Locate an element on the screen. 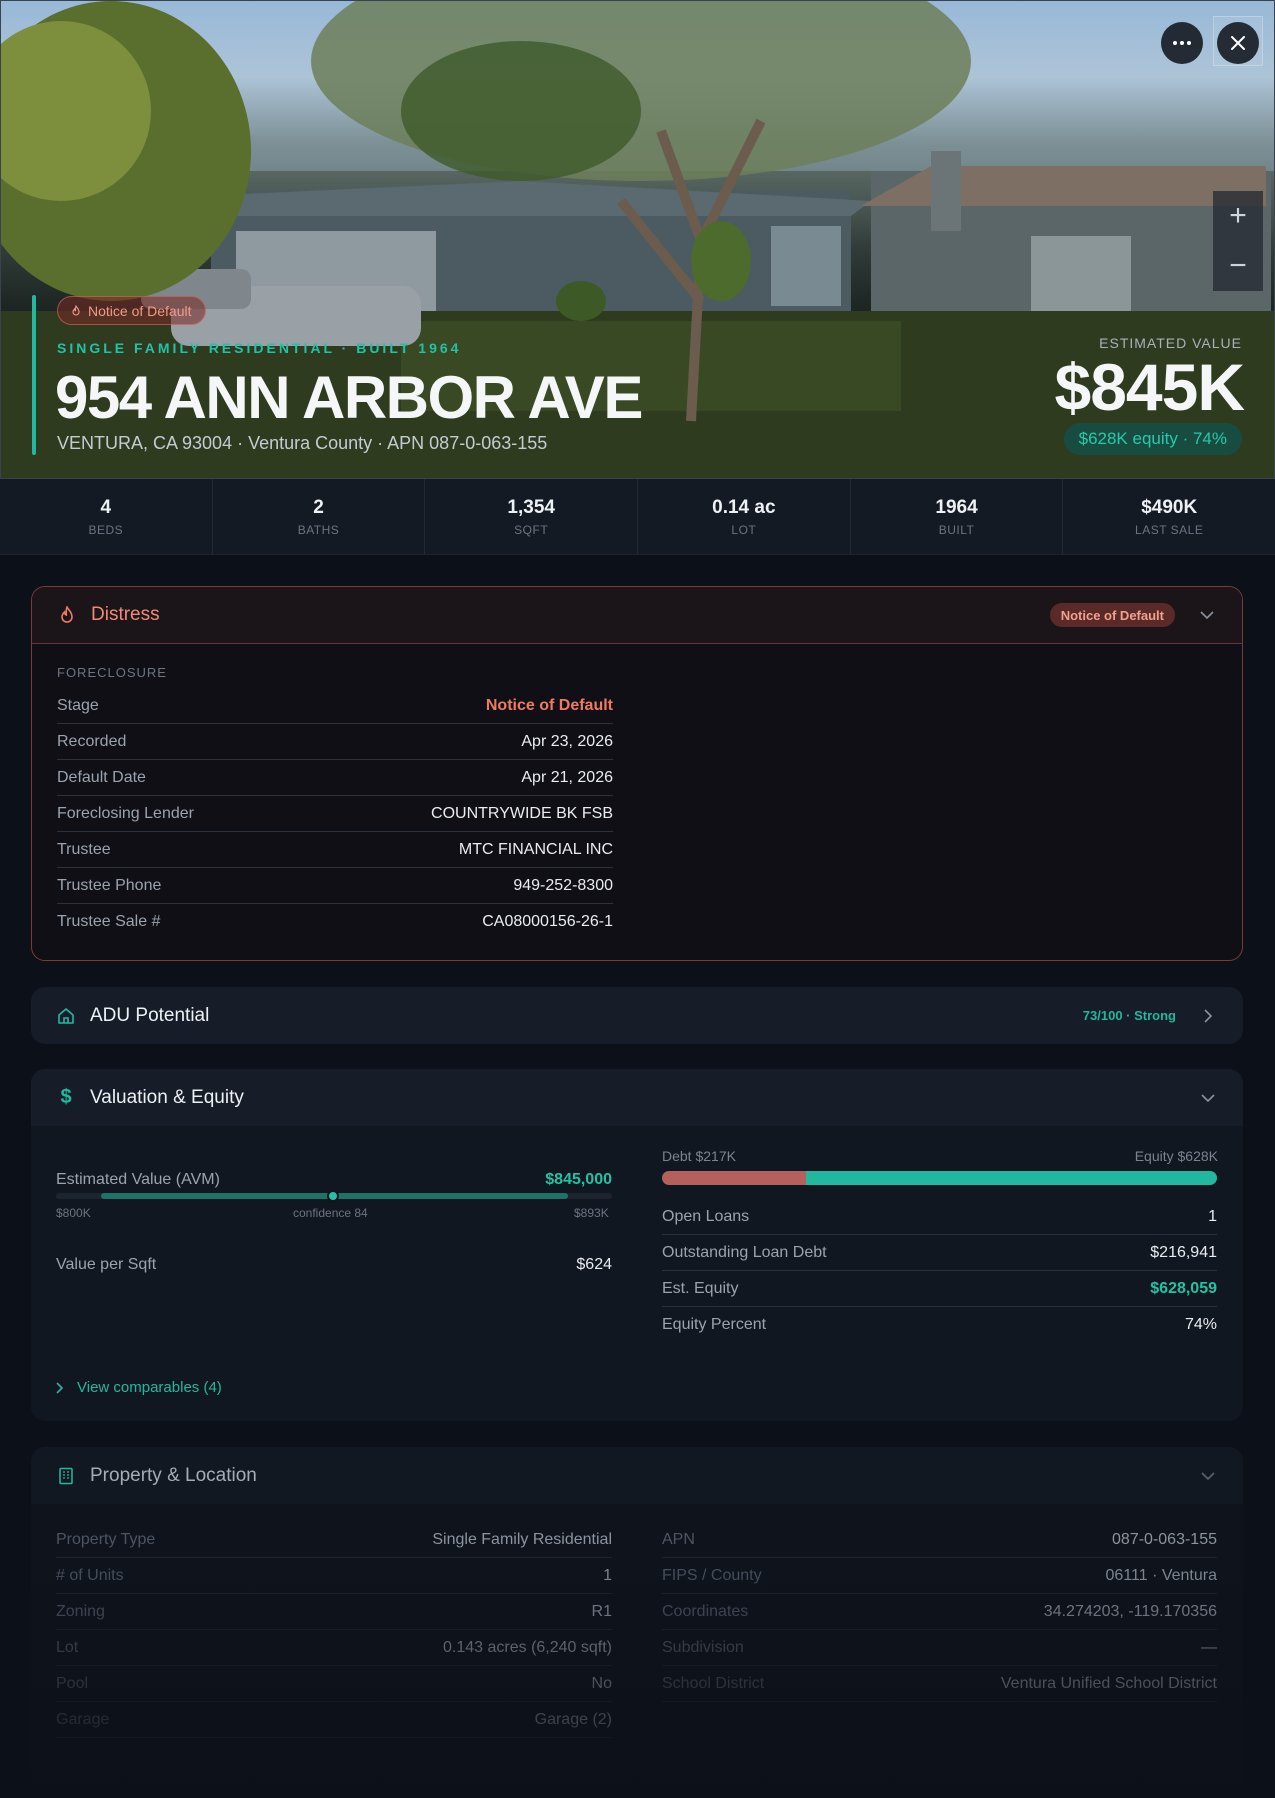 This screenshot has width=1275, height=1798. zoom-out-button: − is located at coordinates (1238, 266).